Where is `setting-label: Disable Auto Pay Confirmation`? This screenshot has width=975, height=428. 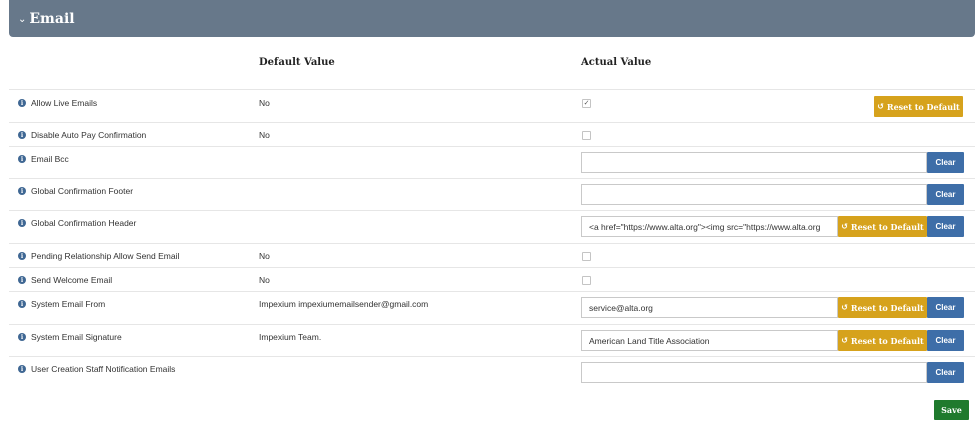 setting-label: Disable Auto Pay Confirmation is located at coordinates (89, 135).